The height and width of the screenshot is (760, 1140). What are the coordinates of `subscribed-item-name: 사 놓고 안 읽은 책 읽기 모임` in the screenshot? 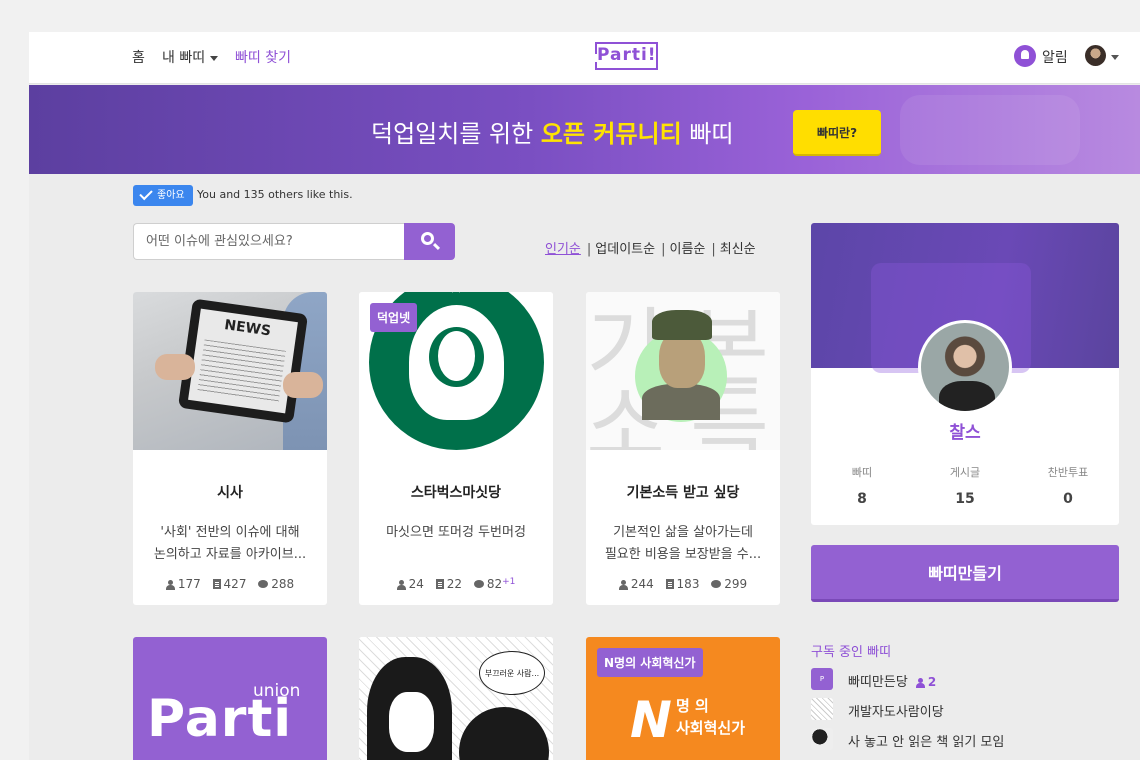 It's located at (926, 742).